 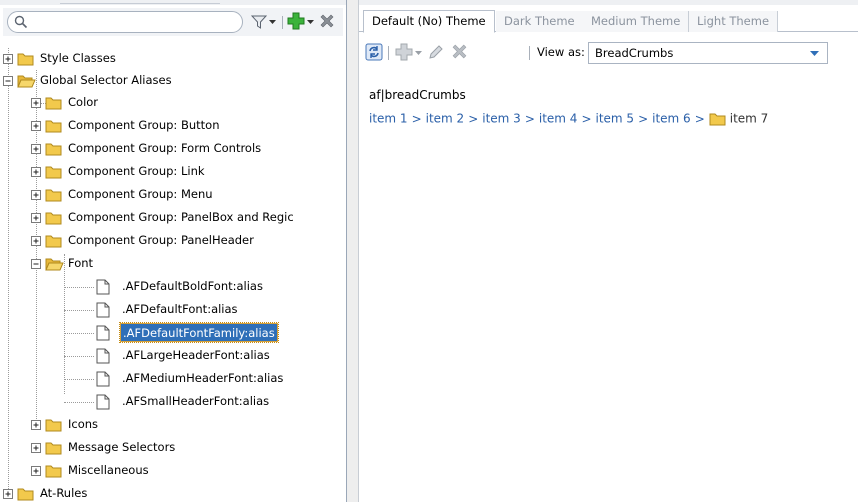 What do you see at coordinates (436, 52) in the screenshot?
I see `edit-icon` at bounding box center [436, 52].